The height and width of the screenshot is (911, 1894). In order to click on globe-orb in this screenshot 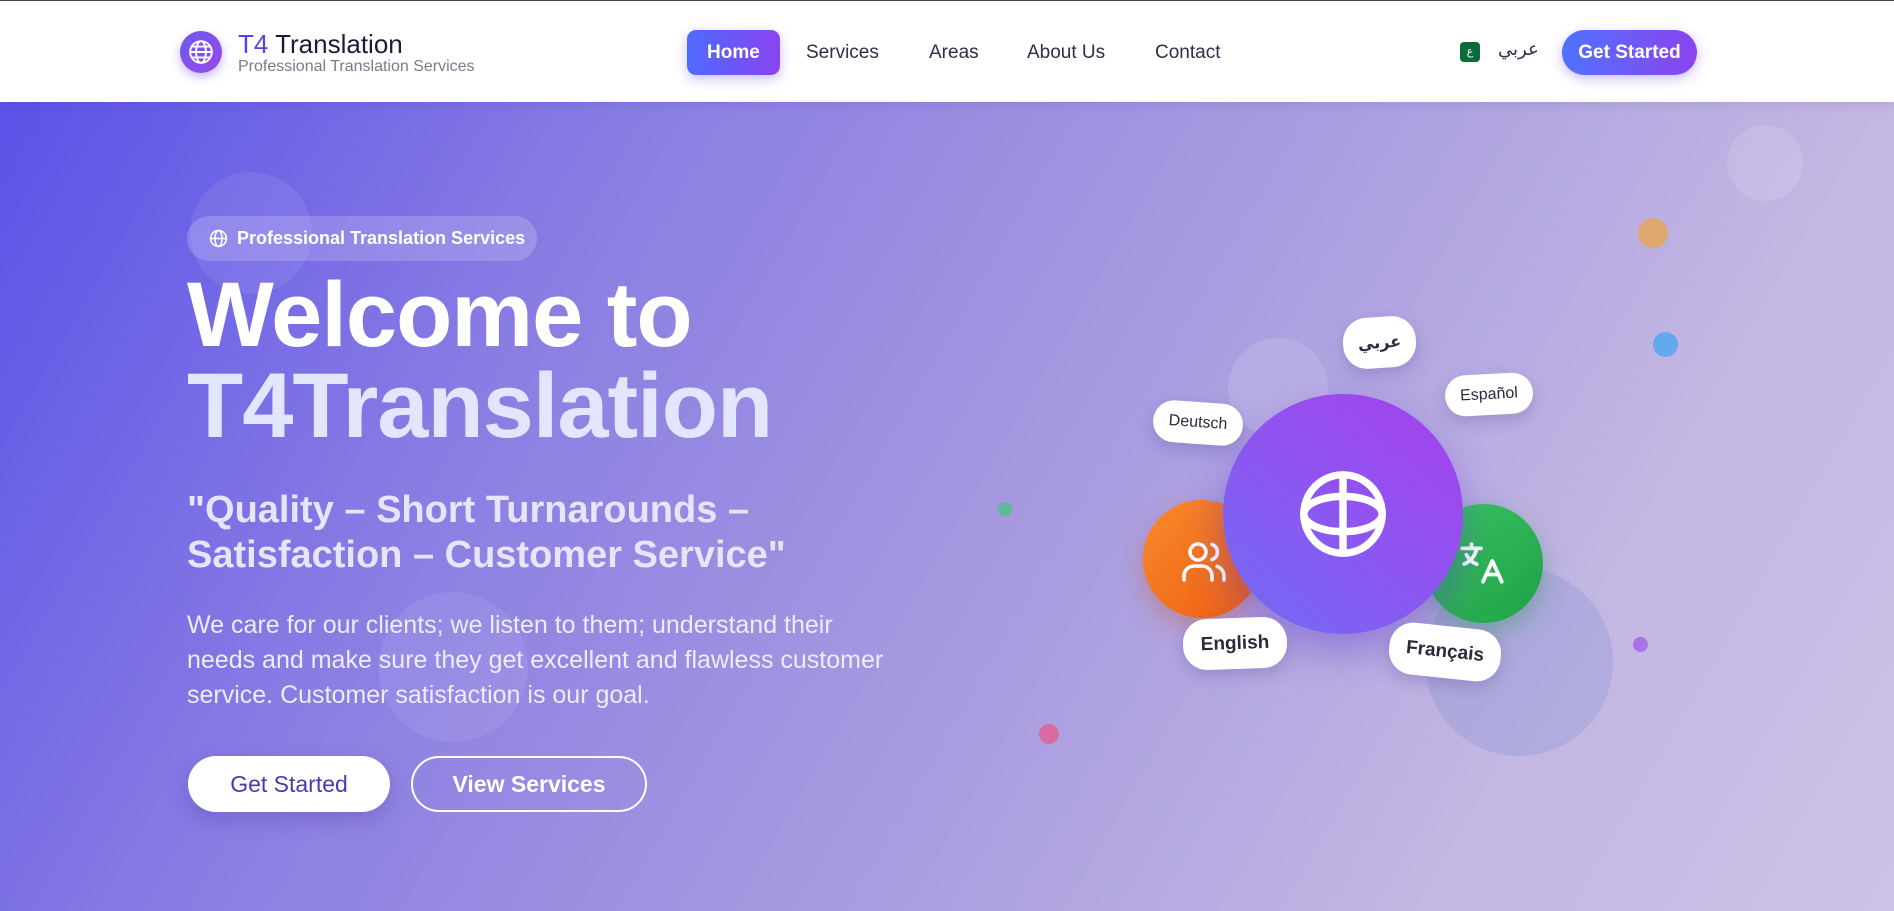, I will do `click(1343, 514)`.